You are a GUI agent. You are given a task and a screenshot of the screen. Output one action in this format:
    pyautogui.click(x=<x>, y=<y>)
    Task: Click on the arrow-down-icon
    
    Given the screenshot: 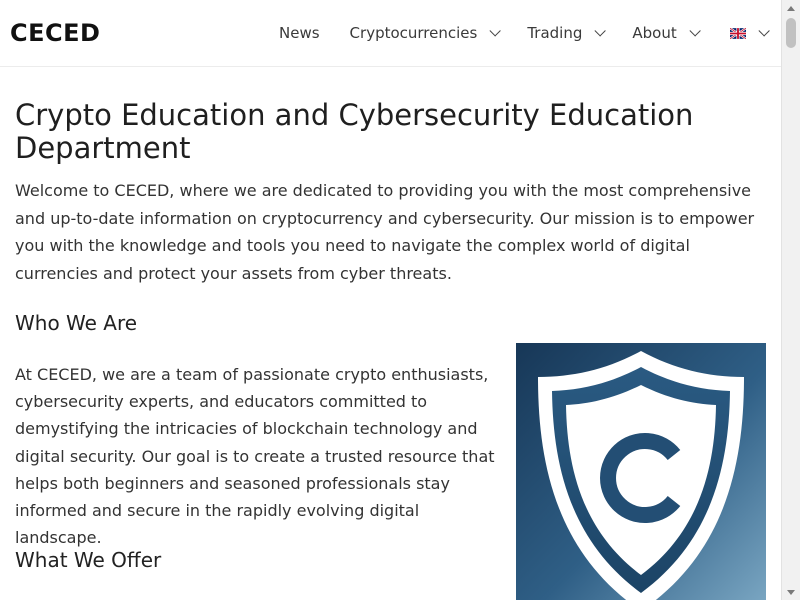 What is the action you would take?
    pyautogui.click(x=791, y=592)
    